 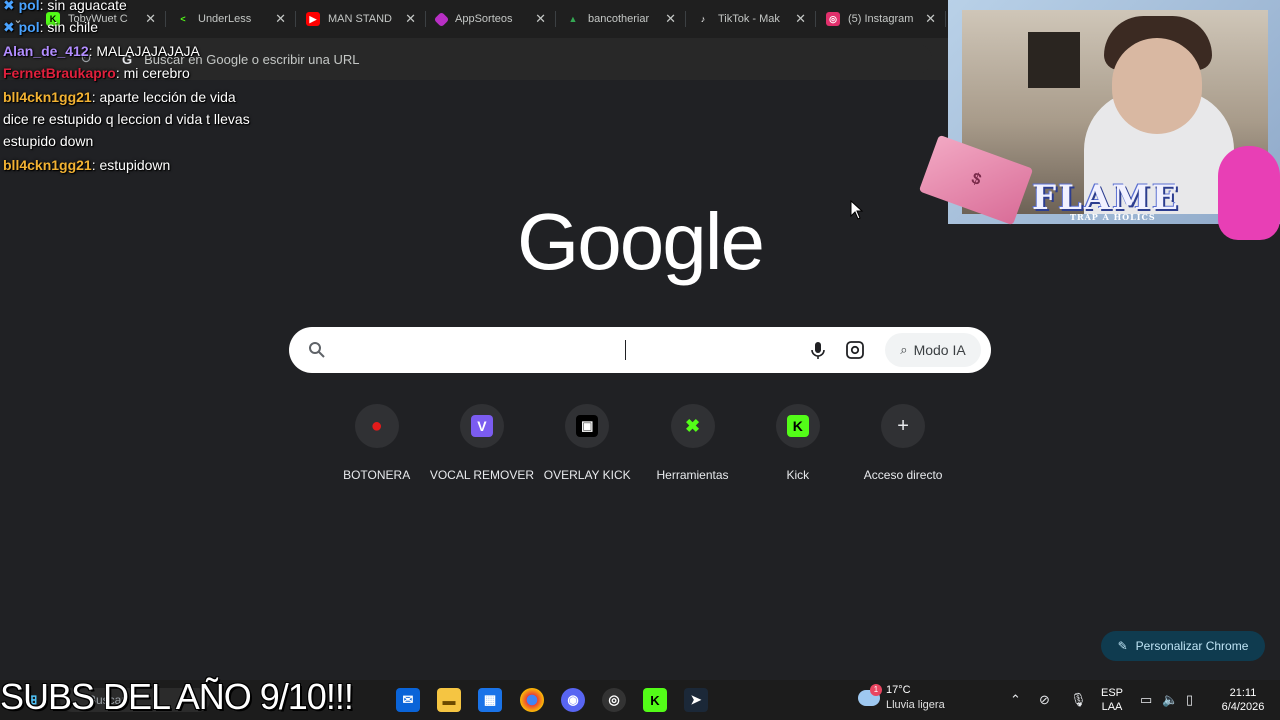 What do you see at coordinates (482, 475) in the screenshot?
I see `shortcut-label: VOCAL REMOVER` at bounding box center [482, 475].